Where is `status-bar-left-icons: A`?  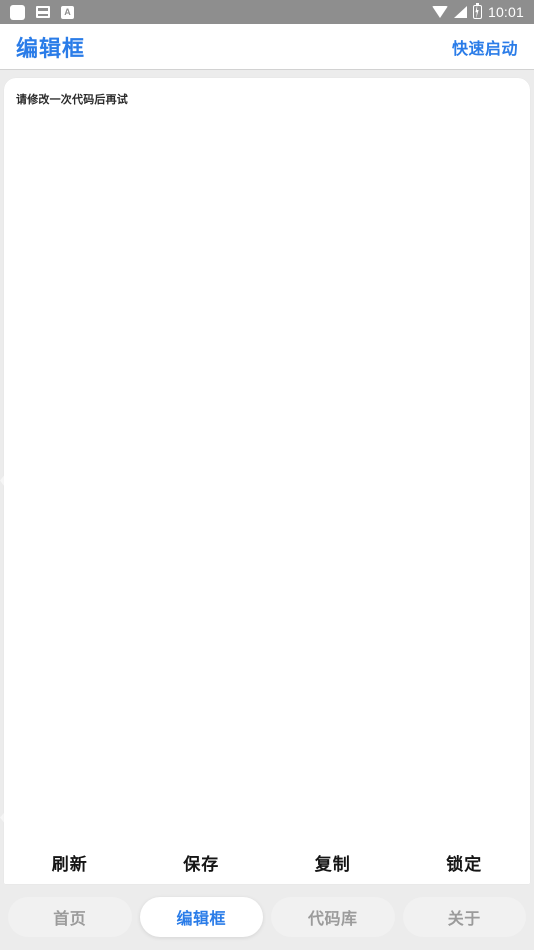 status-bar-left-icons: A is located at coordinates (42, 12).